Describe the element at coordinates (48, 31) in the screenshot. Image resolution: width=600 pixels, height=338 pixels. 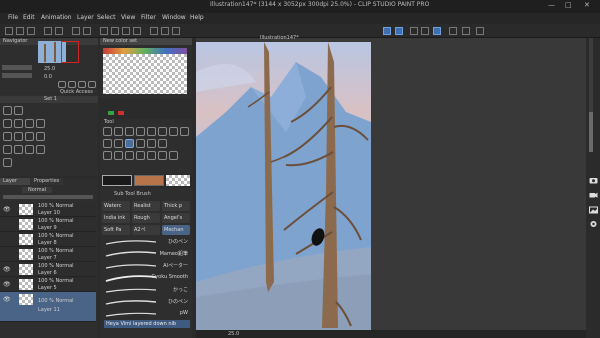
I see `undo-icon` at that location.